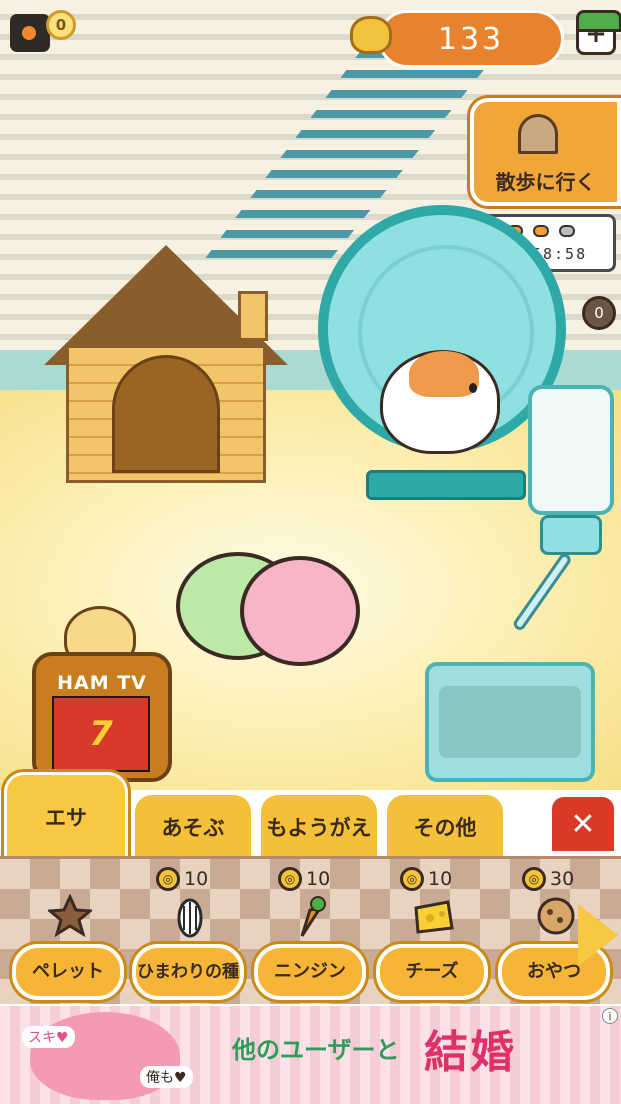 This screenshot has height=1104, width=621. I want to click on food-item-carrot: ◎ 10 ニンジン, so click(310, 934).